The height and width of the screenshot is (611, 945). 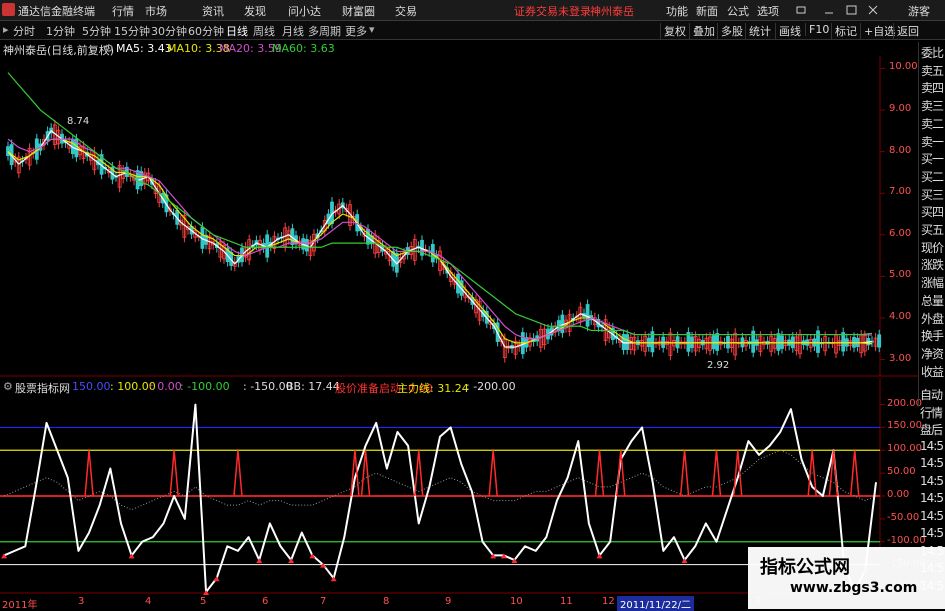 I want to click on f10-button: F10, so click(x=817, y=29).